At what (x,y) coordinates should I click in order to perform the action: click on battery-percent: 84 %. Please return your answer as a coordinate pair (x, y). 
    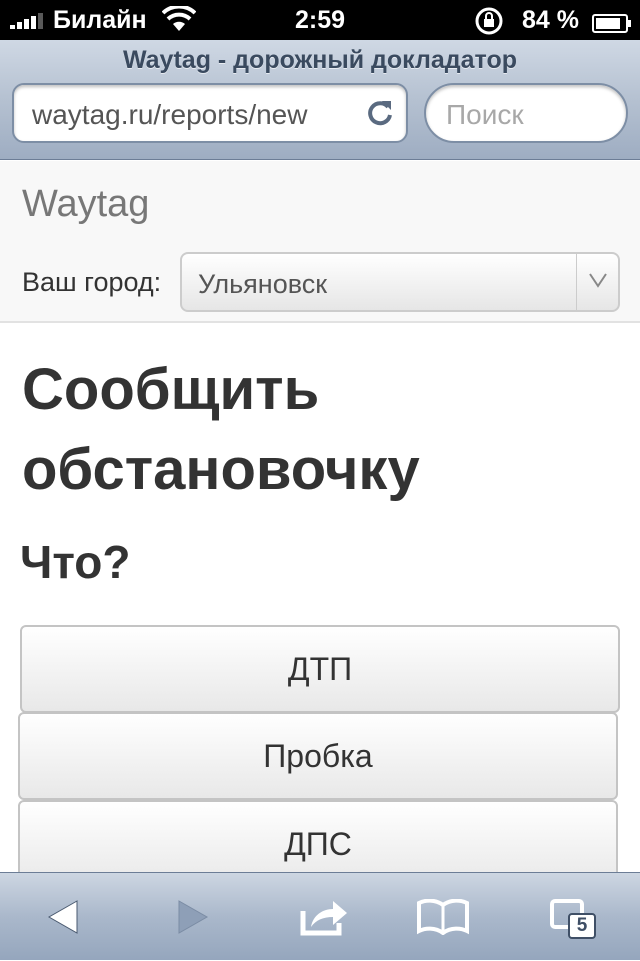
    Looking at the image, I should click on (550, 20).